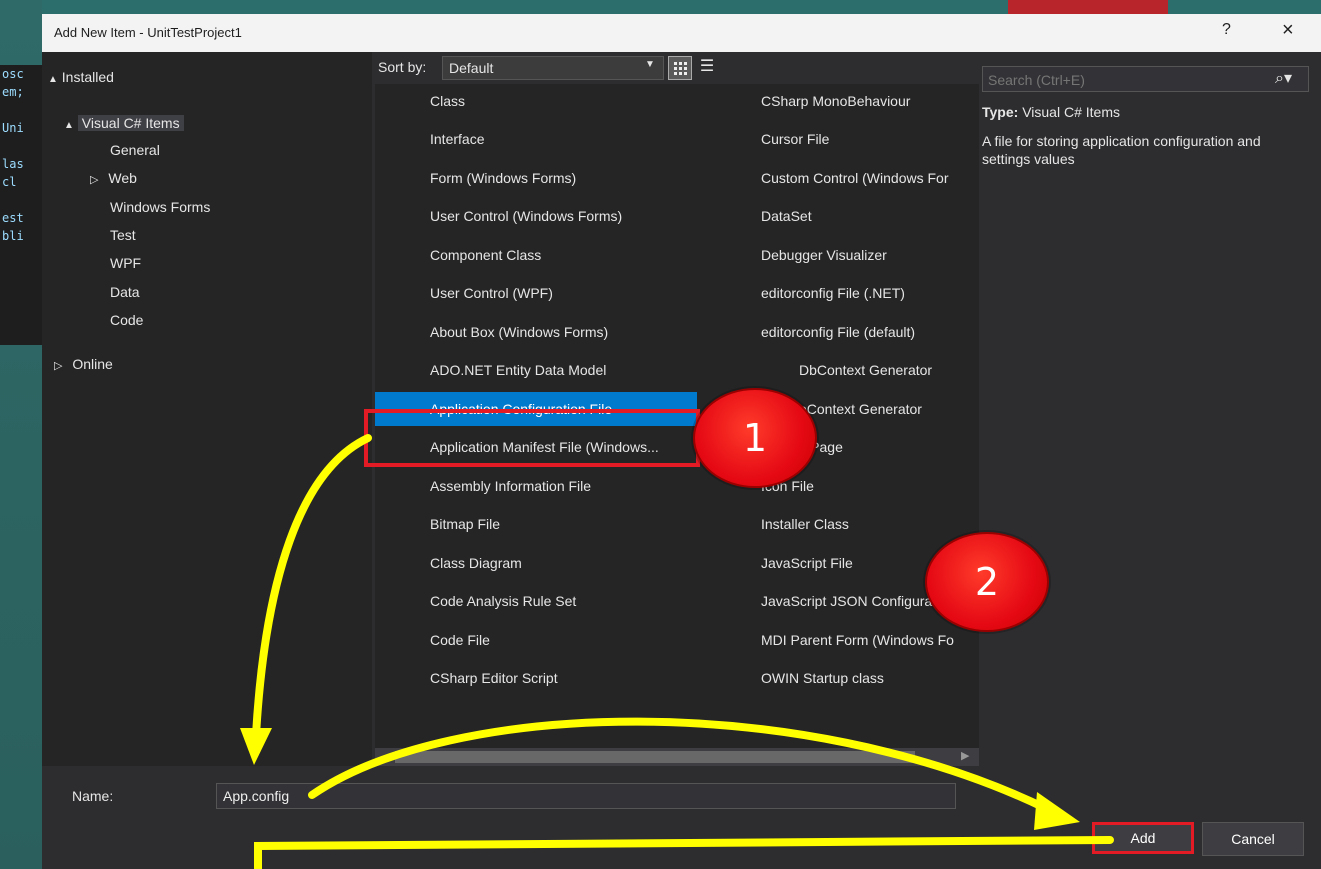  I want to click on tree-item-test: Test, so click(123, 235).